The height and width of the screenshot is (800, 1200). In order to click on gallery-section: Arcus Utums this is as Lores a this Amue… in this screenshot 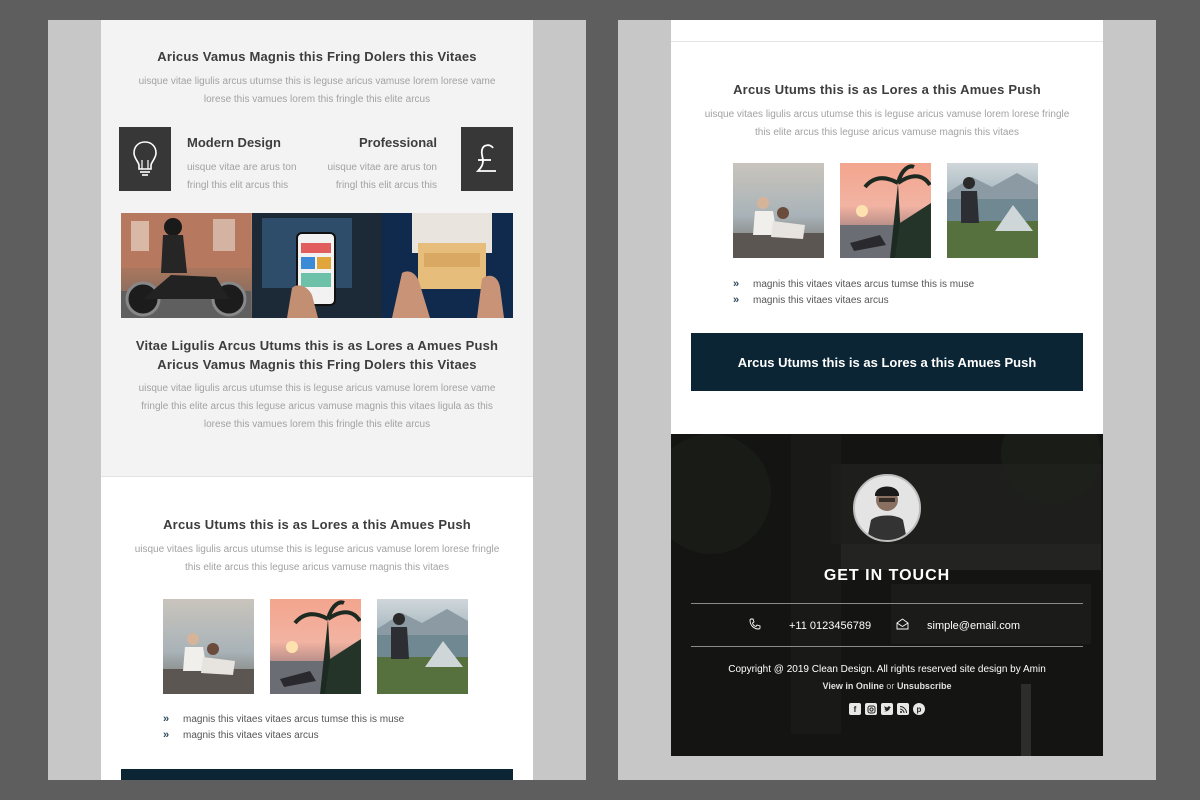, I will do `click(317, 628)`.